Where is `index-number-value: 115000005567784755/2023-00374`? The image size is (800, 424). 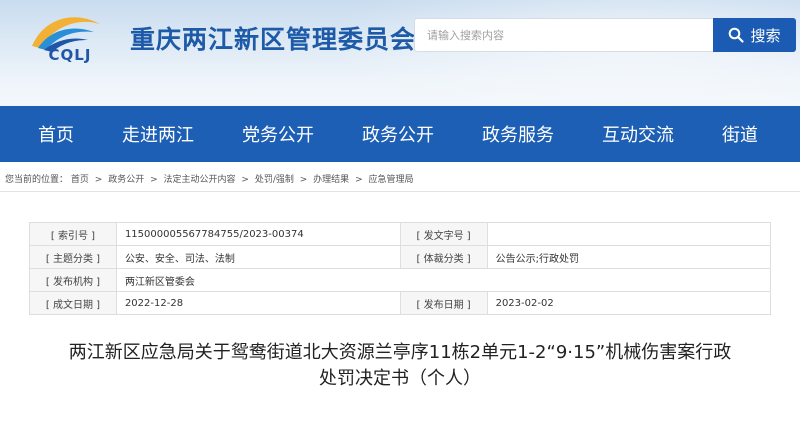
index-number-value: 115000005567784755/2023-00374 is located at coordinates (258, 234).